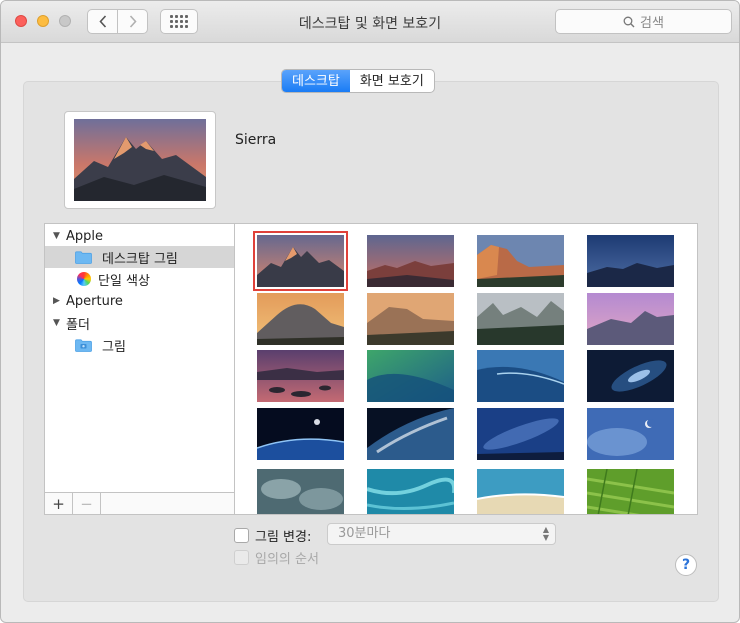  What do you see at coordinates (520, 261) in the screenshot?
I see `wallpaper-thumb-el-capitan-sunset` at bounding box center [520, 261].